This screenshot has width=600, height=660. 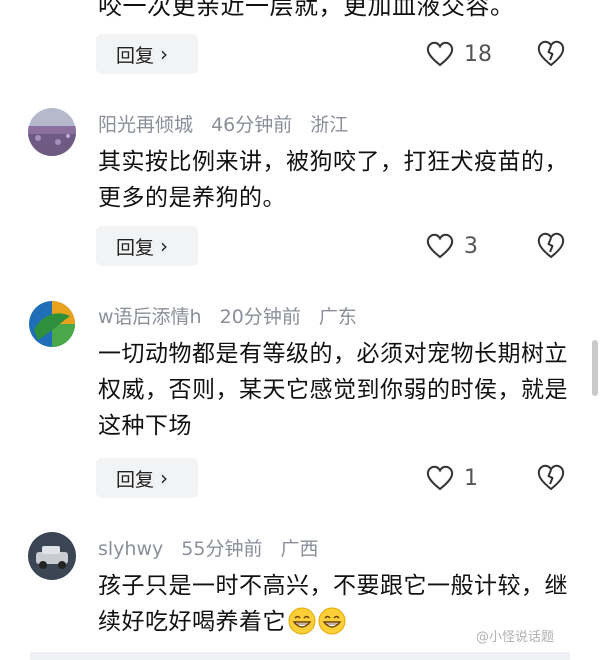 I want to click on toy-car-avatar, so click(x=52, y=556).